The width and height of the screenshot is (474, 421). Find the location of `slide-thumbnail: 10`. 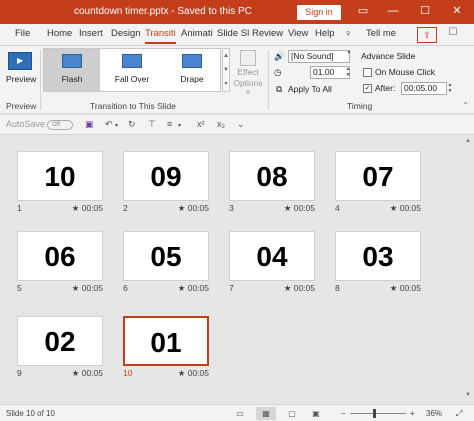

slide-thumbnail: 10 is located at coordinates (60, 176).